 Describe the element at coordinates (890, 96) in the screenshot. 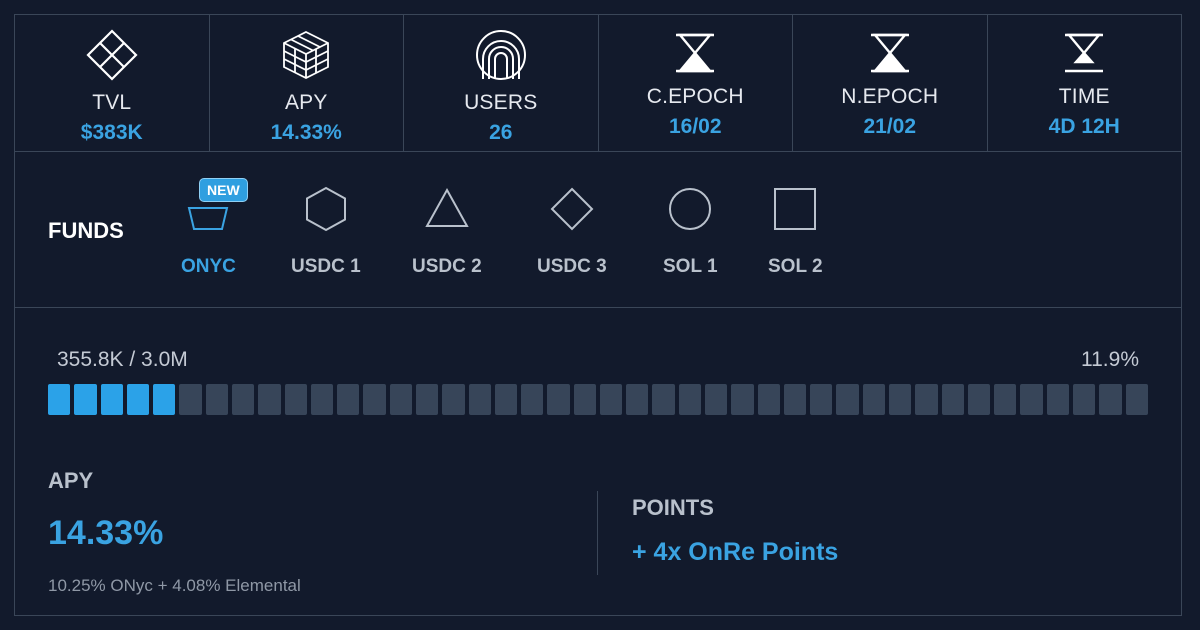

I see `stat-label: N.EPOCH` at that location.